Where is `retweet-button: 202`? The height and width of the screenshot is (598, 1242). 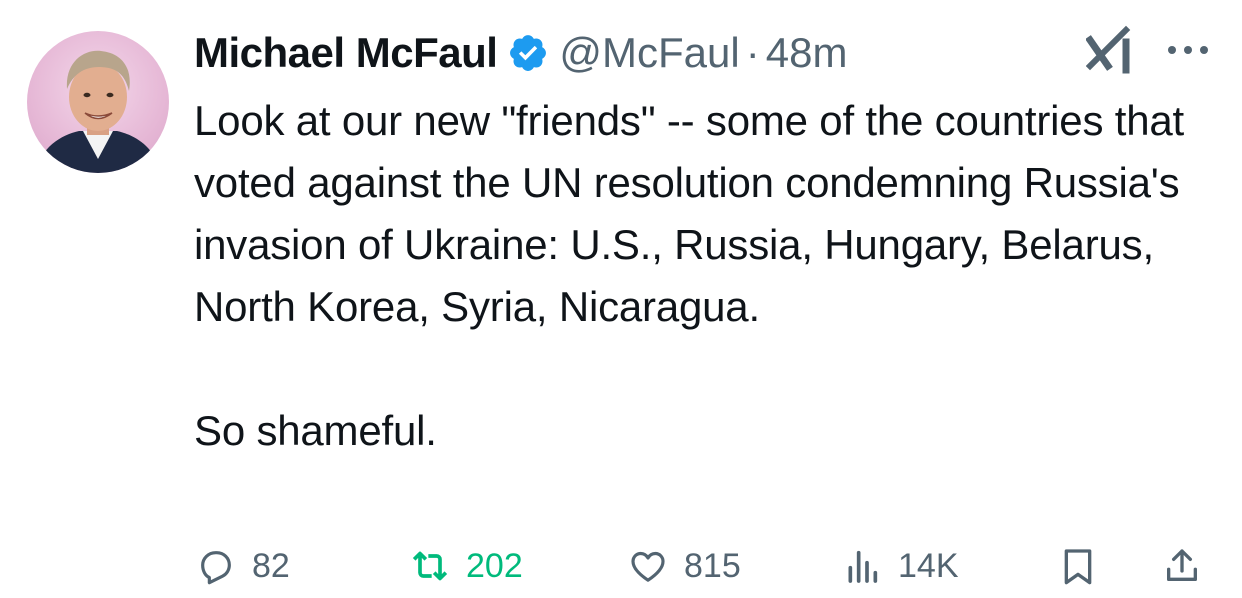 retweet-button: 202 is located at coordinates (466, 566).